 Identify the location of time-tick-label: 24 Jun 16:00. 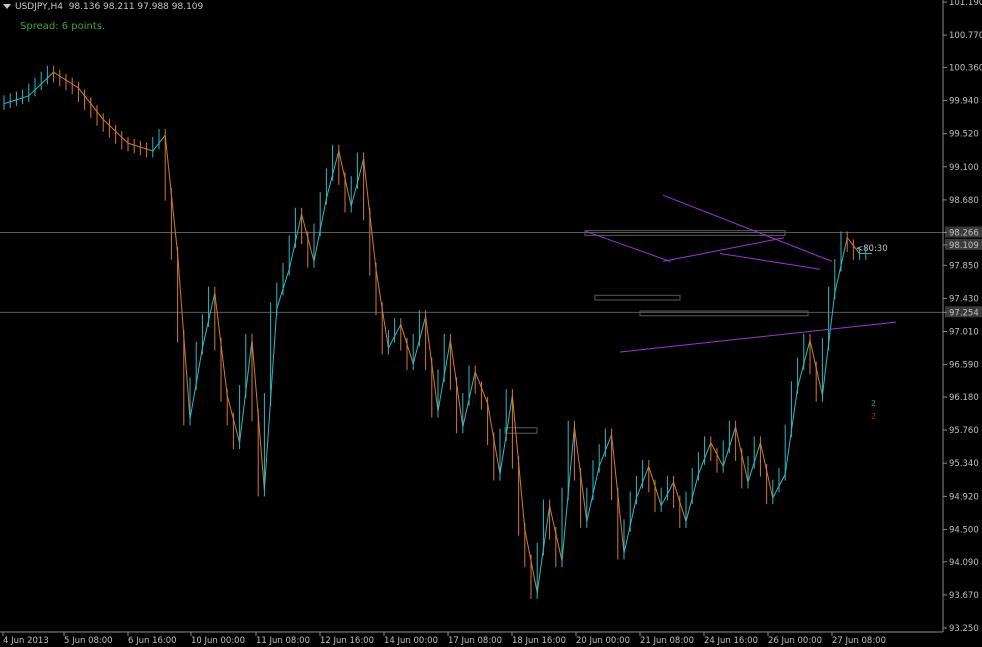
(731, 641).